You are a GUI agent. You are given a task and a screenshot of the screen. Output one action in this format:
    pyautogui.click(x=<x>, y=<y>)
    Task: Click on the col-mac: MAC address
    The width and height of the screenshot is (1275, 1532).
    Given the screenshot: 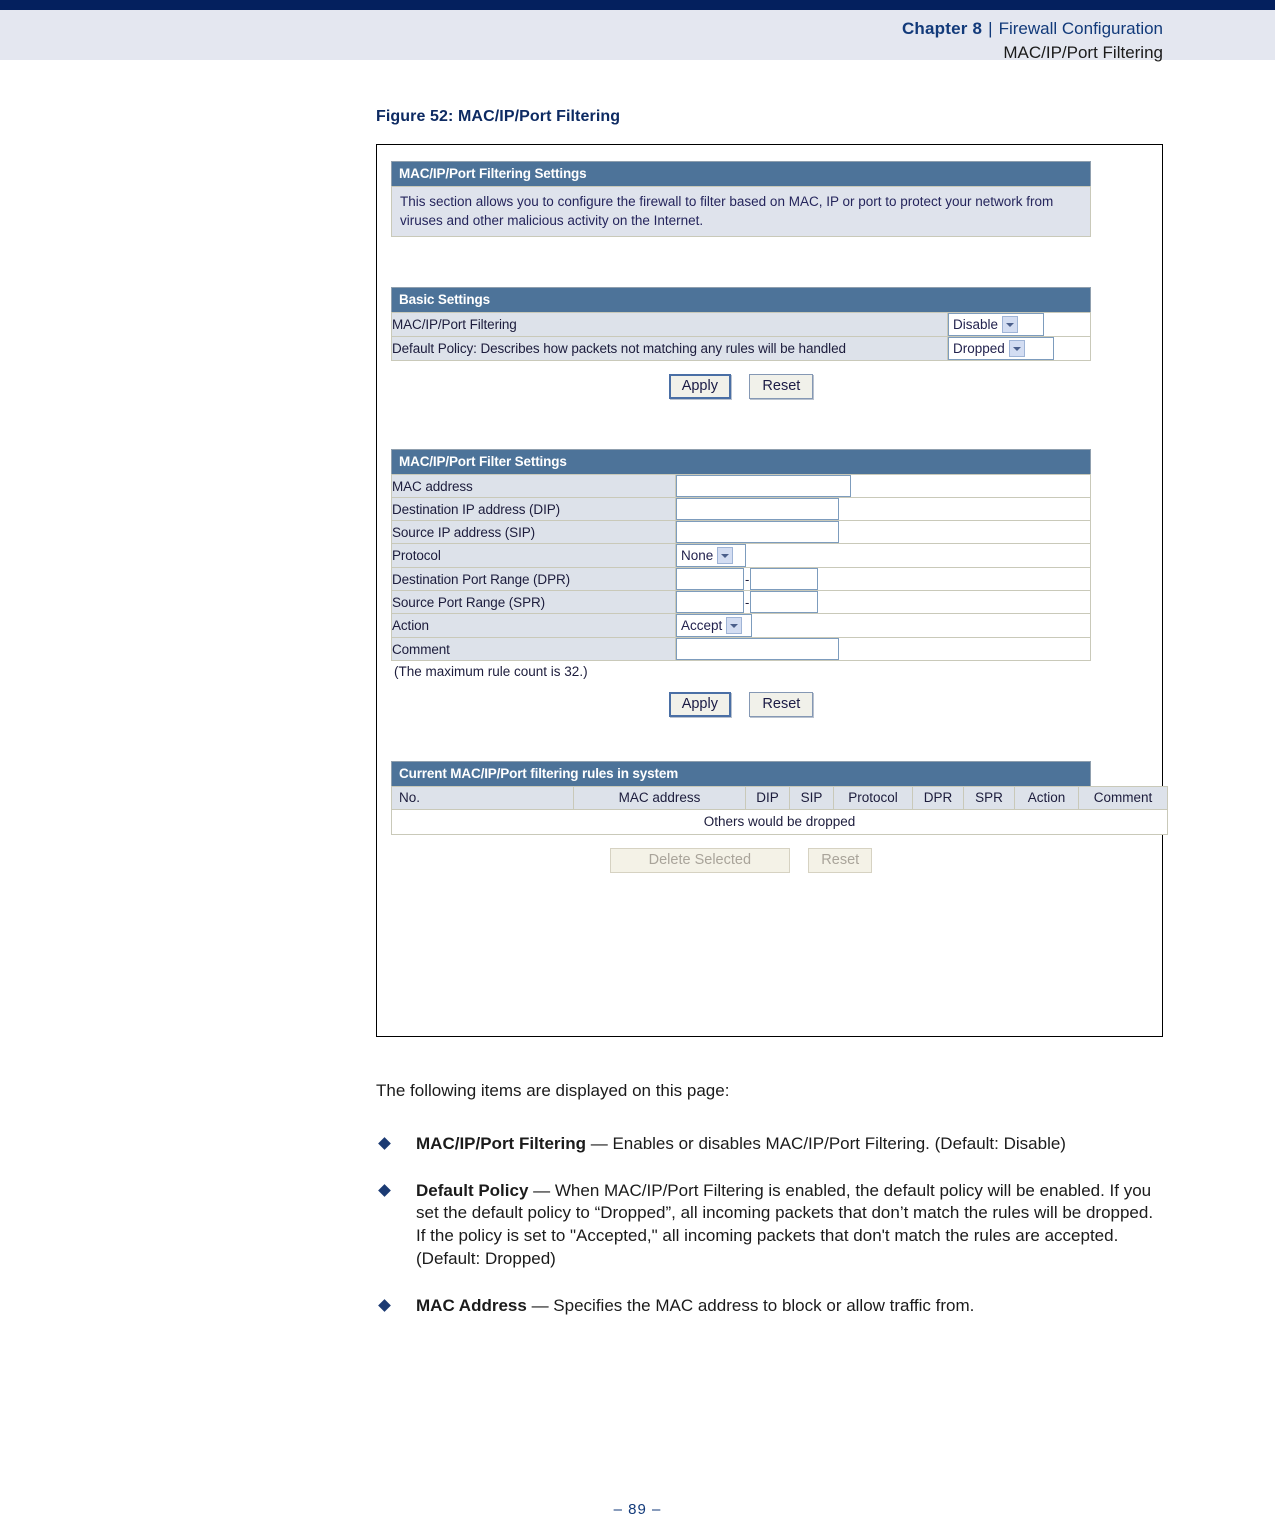 What is the action you would take?
    pyautogui.click(x=659, y=798)
    